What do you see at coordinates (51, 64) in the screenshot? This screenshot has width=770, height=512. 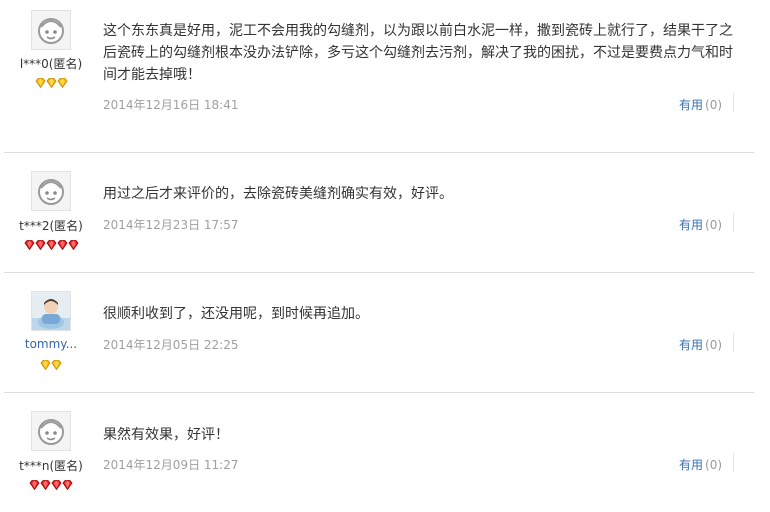 I see `username: l***0(匿名)` at bounding box center [51, 64].